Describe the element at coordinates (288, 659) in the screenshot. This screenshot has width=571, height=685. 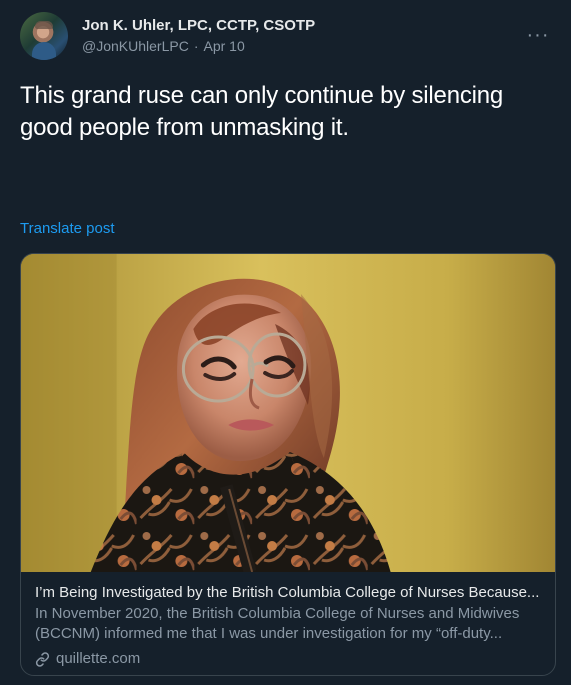
I see `link-preview-source: quillette.com` at that location.